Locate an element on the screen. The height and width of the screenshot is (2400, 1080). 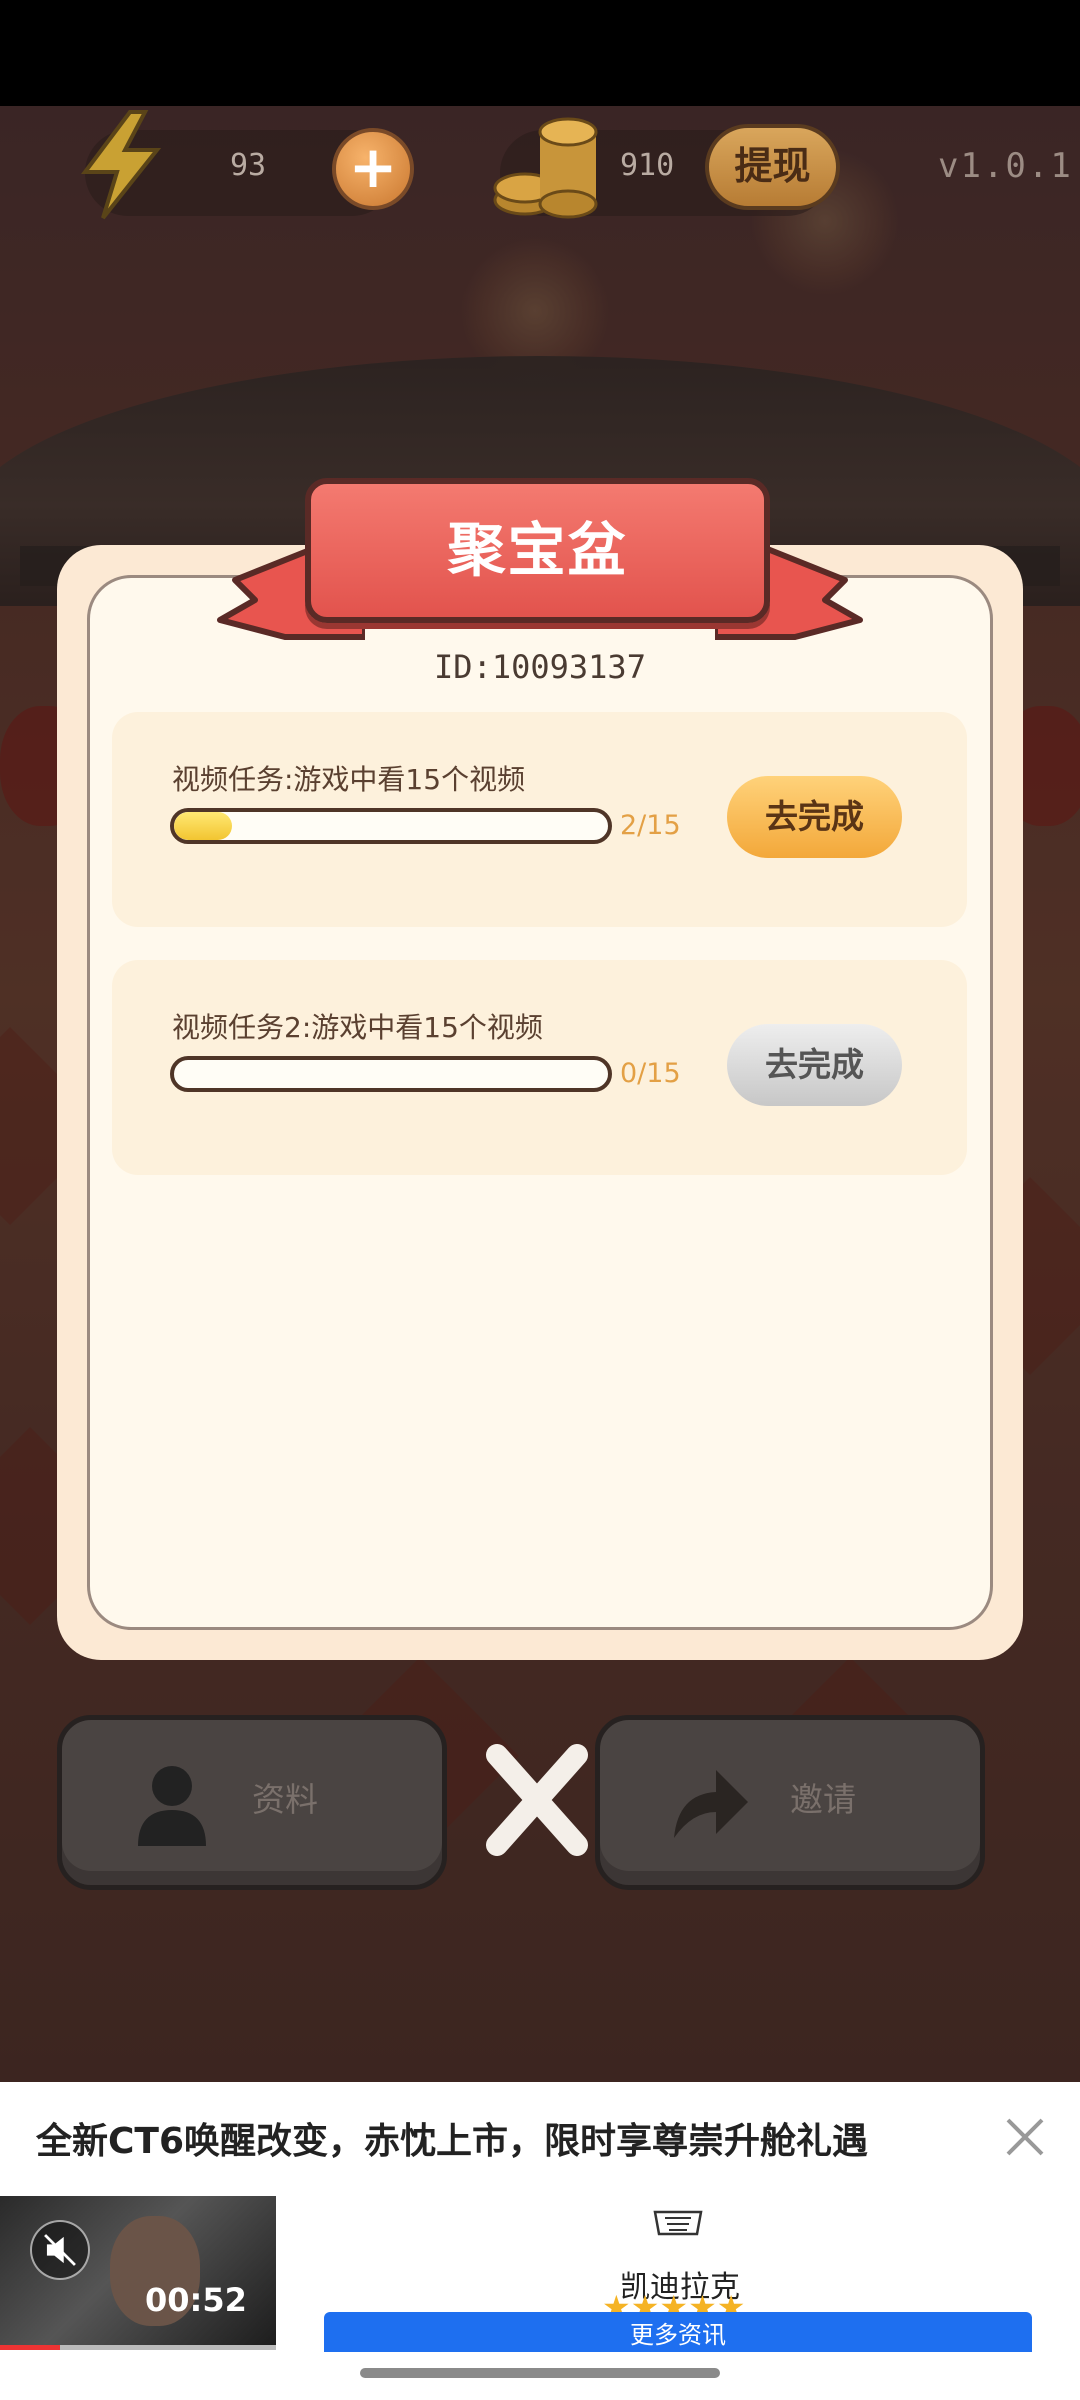
dialog-title-ribbon: 聚宝盆 is located at coordinates (537, 550).